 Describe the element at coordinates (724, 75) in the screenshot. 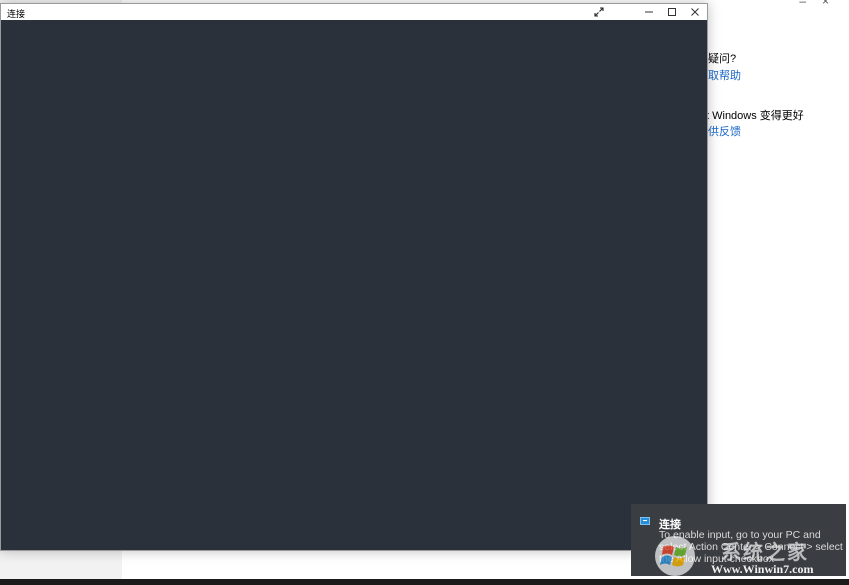

I see `get-help-link: 取帮助` at that location.